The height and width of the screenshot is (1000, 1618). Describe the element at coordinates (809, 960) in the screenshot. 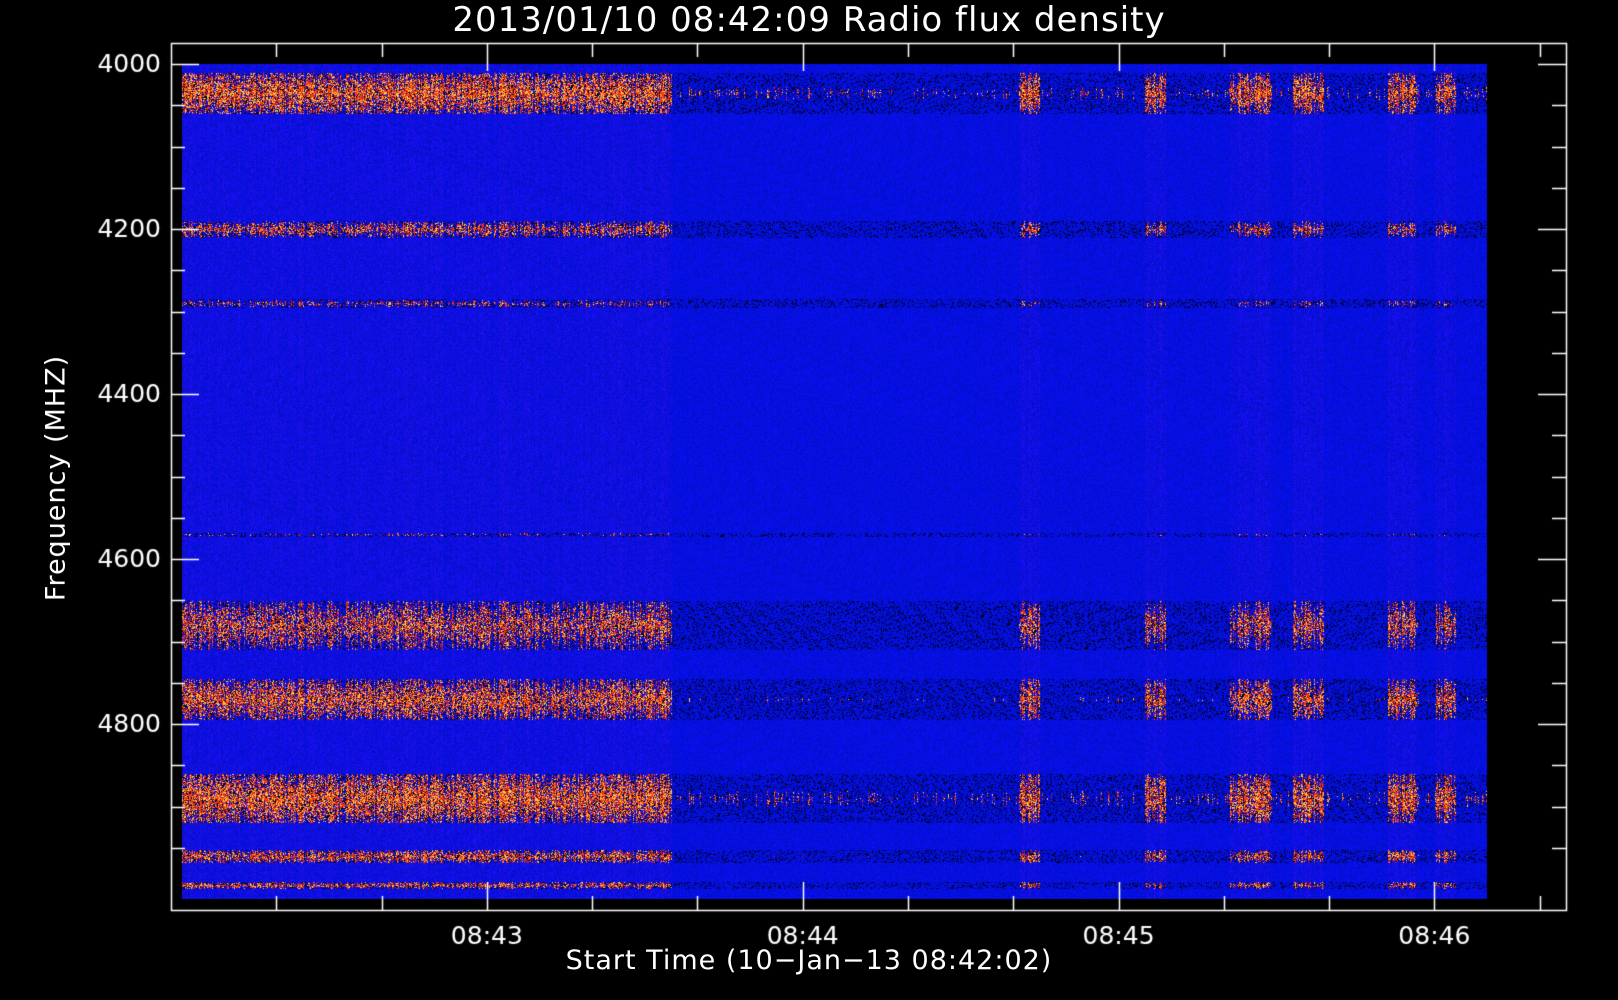

I see `x-axis-label: Start Time (10−Jan−13 08:42:02)` at that location.